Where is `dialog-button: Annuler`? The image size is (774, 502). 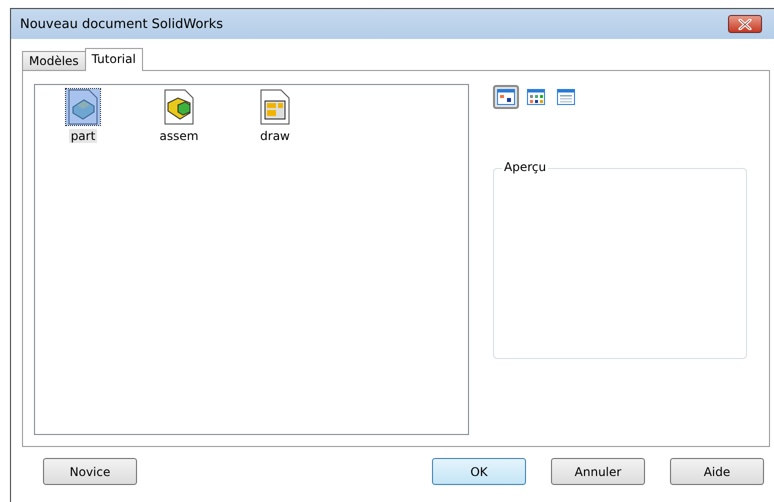 dialog-button: Annuler is located at coordinates (598, 471).